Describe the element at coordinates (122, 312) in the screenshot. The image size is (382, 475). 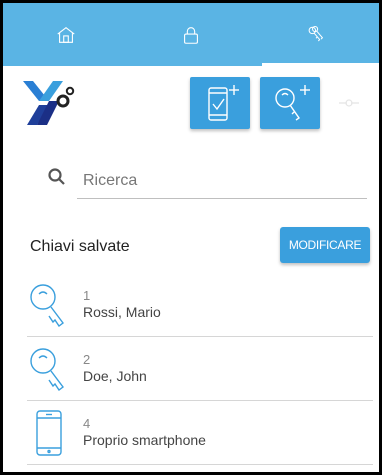
I see `key-name: Rossi, Mario` at that location.